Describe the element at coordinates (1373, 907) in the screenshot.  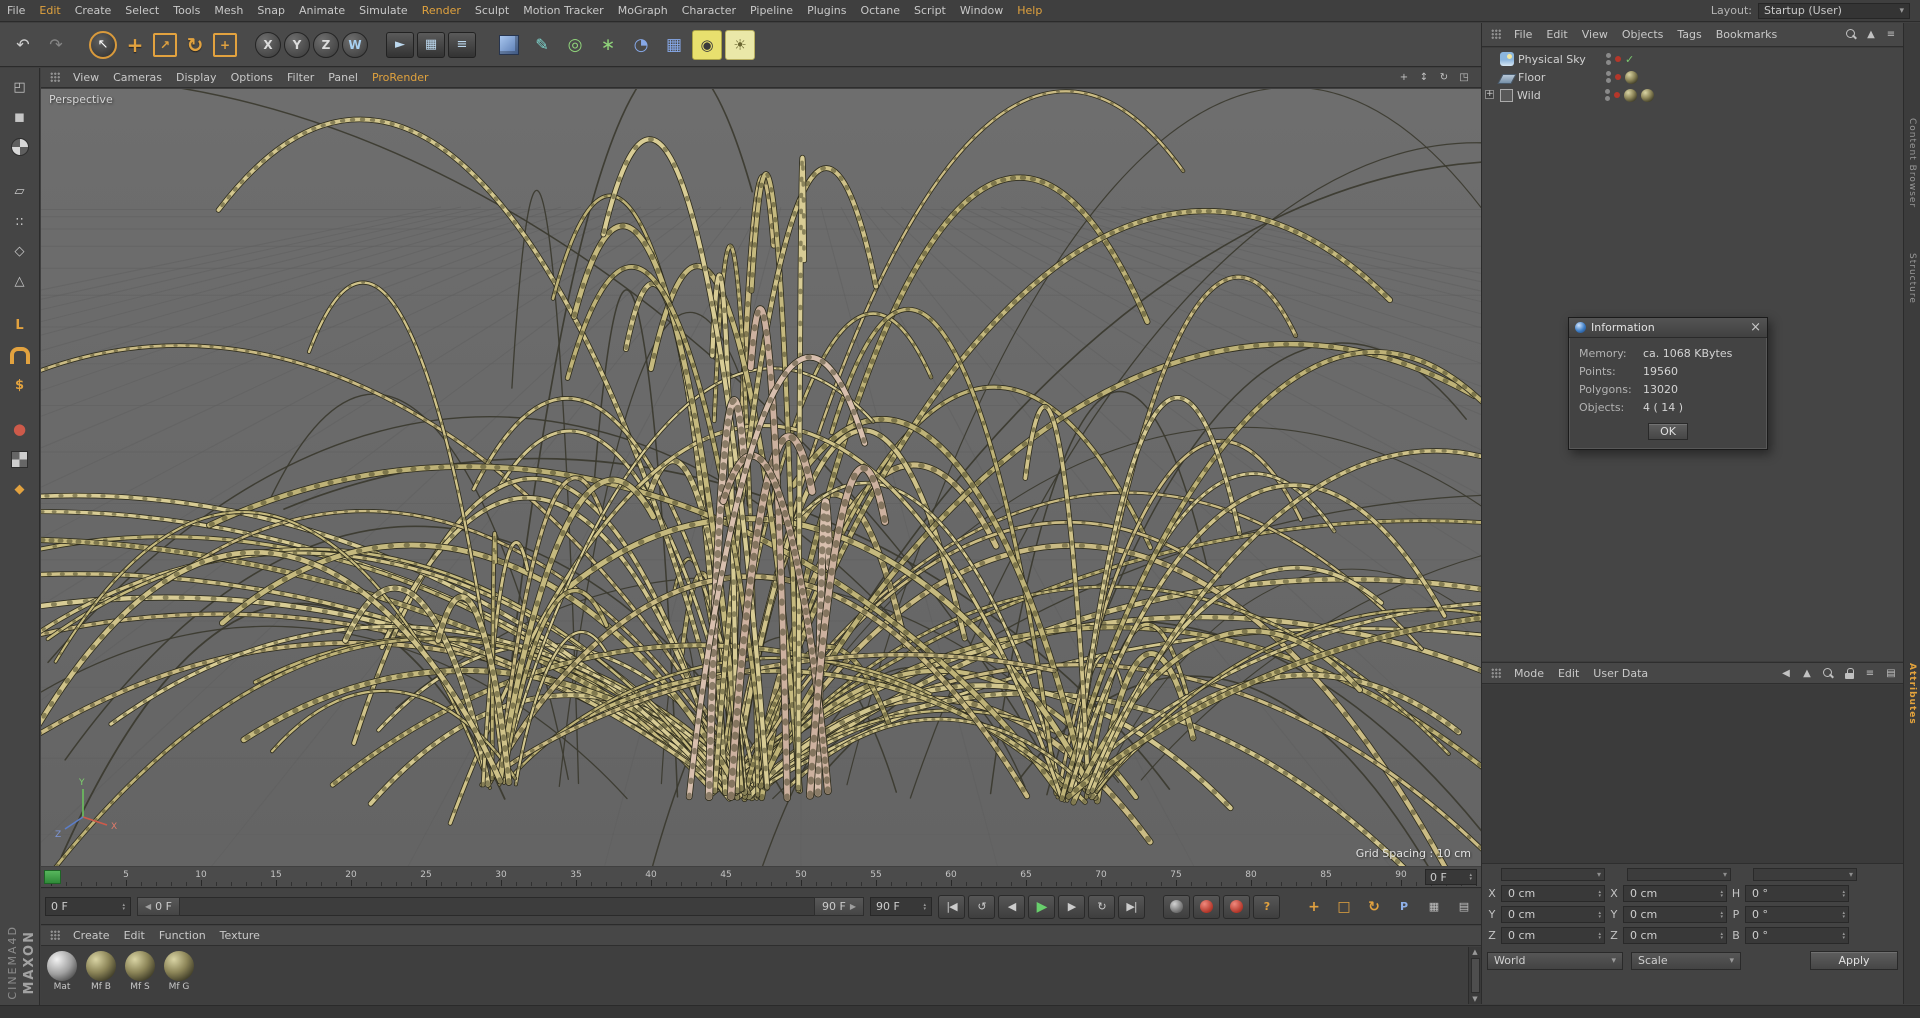
I see `record-rotation-toggle: ↻` at that location.